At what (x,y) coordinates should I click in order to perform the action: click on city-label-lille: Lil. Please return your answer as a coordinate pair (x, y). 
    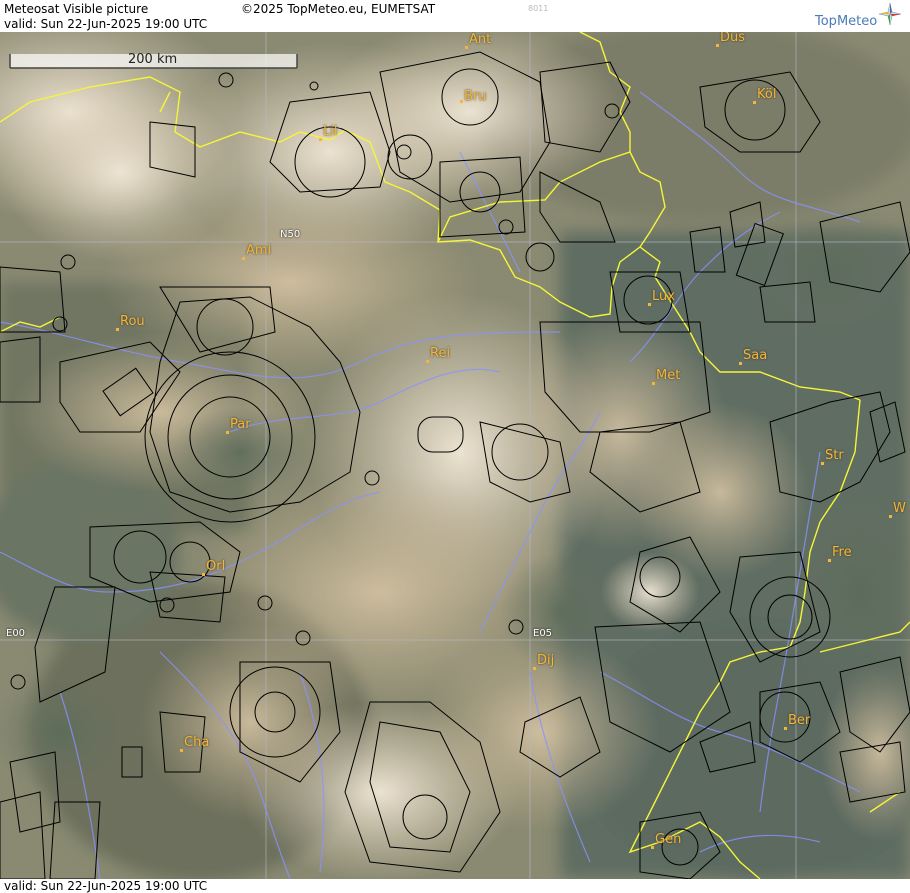
    Looking at the image, I should click on (330, 131).